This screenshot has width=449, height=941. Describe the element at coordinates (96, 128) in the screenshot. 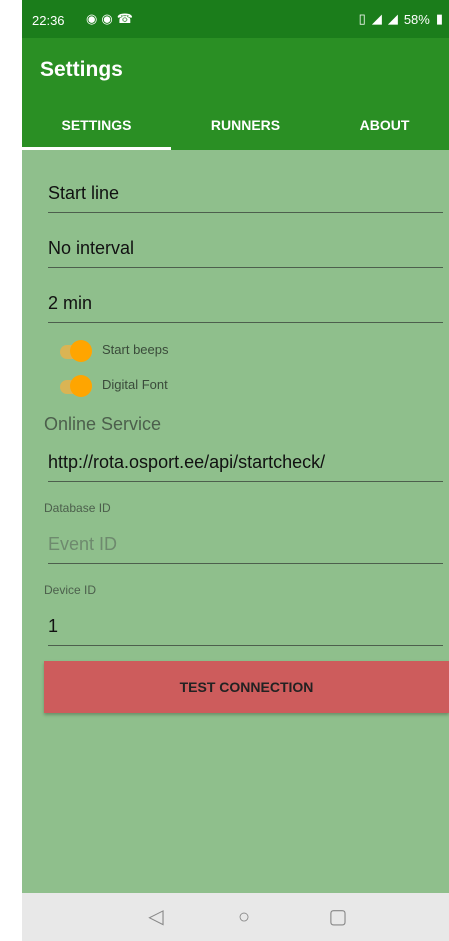

I see `tab-settings: SETTINGS` at that location.